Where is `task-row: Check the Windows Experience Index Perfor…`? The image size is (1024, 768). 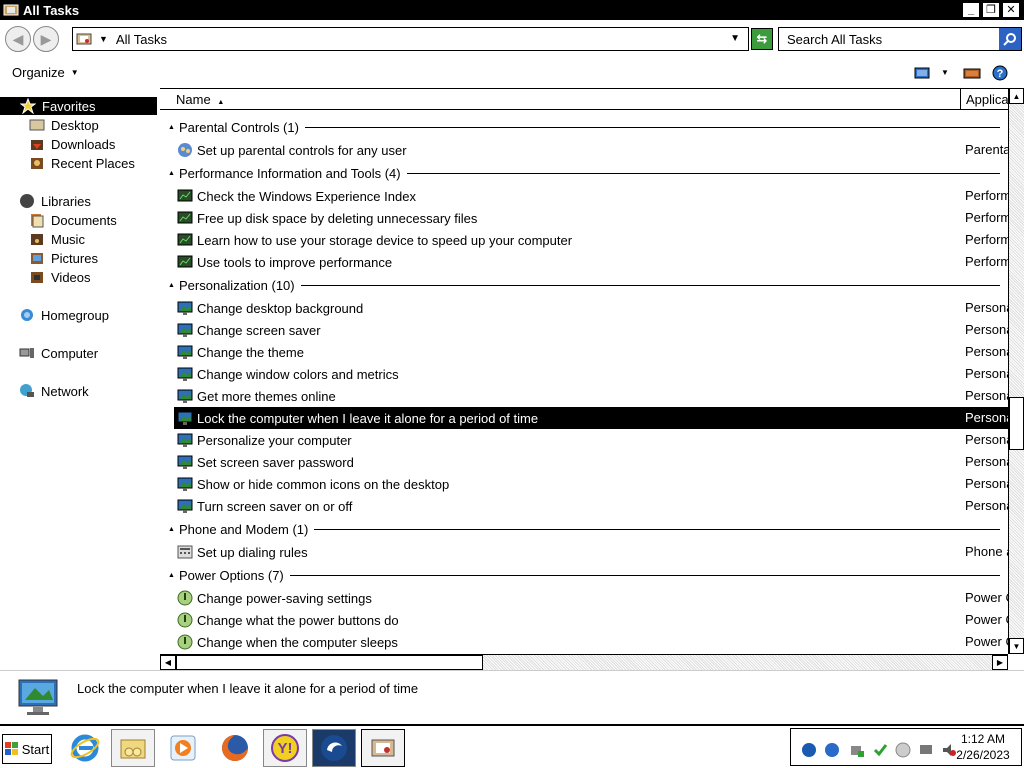 task-row: Check the Windows Experience Index Perfor… is located at coordinates (591, 196).